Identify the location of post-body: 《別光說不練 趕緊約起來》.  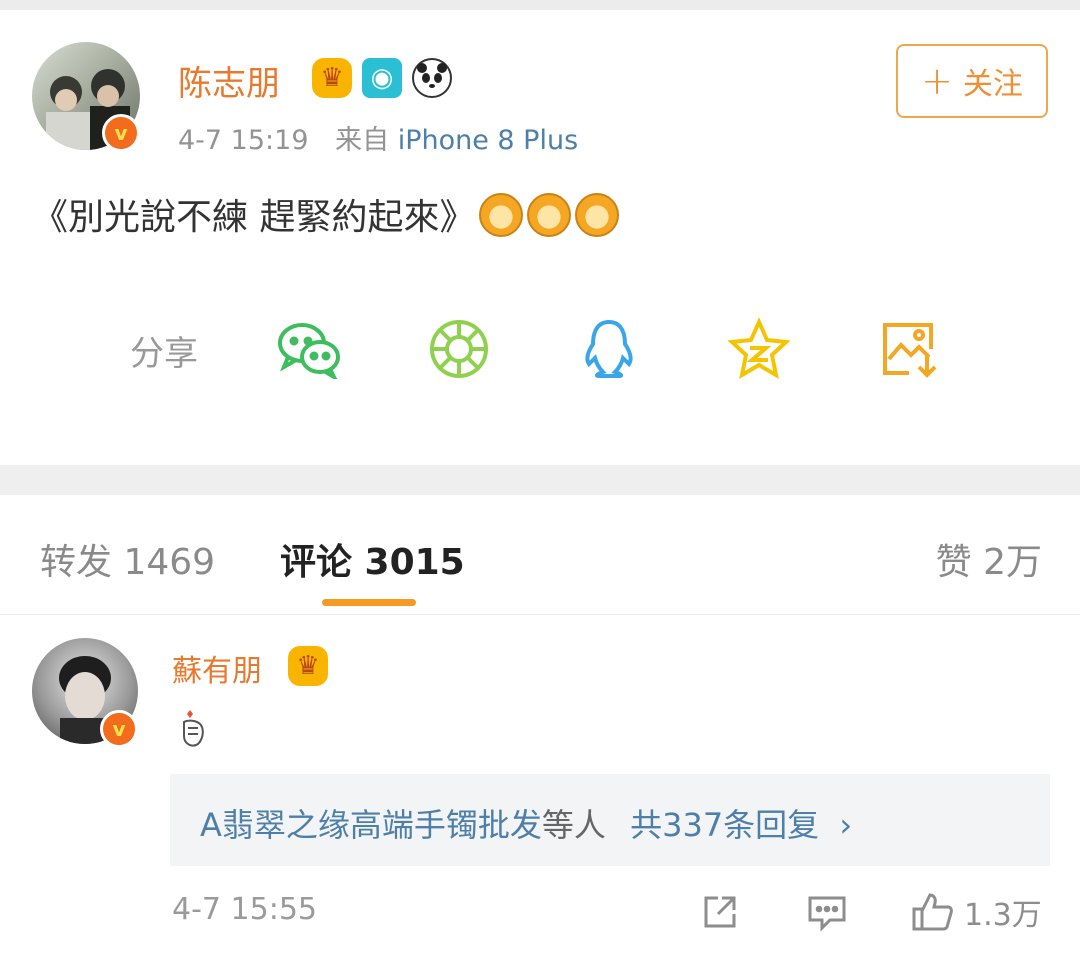
(254, 217).